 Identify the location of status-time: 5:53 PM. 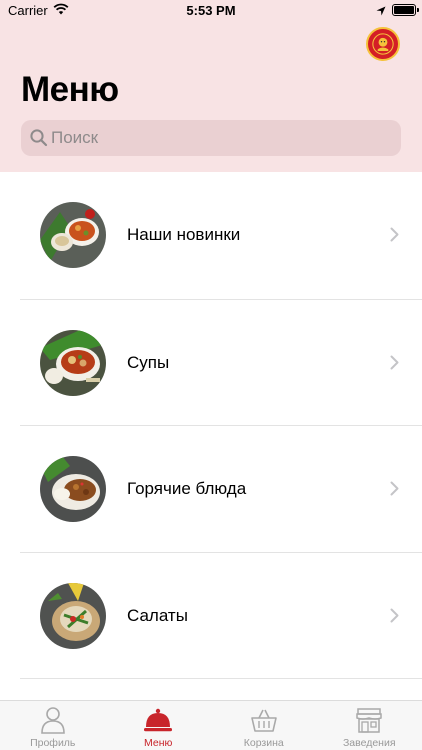
(211, 10).